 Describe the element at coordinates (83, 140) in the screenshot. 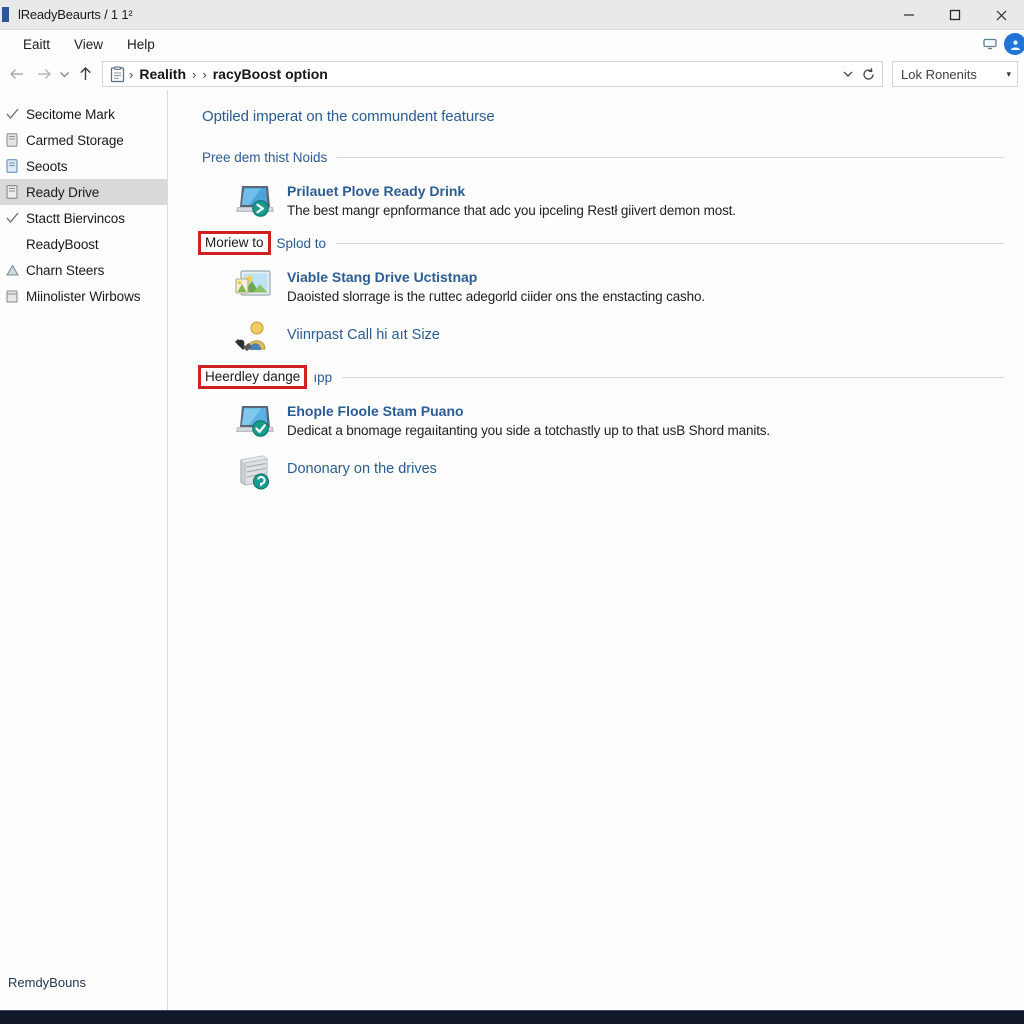

I see `sidebar-item-carmed-storage: Carmed Storage` at that location.